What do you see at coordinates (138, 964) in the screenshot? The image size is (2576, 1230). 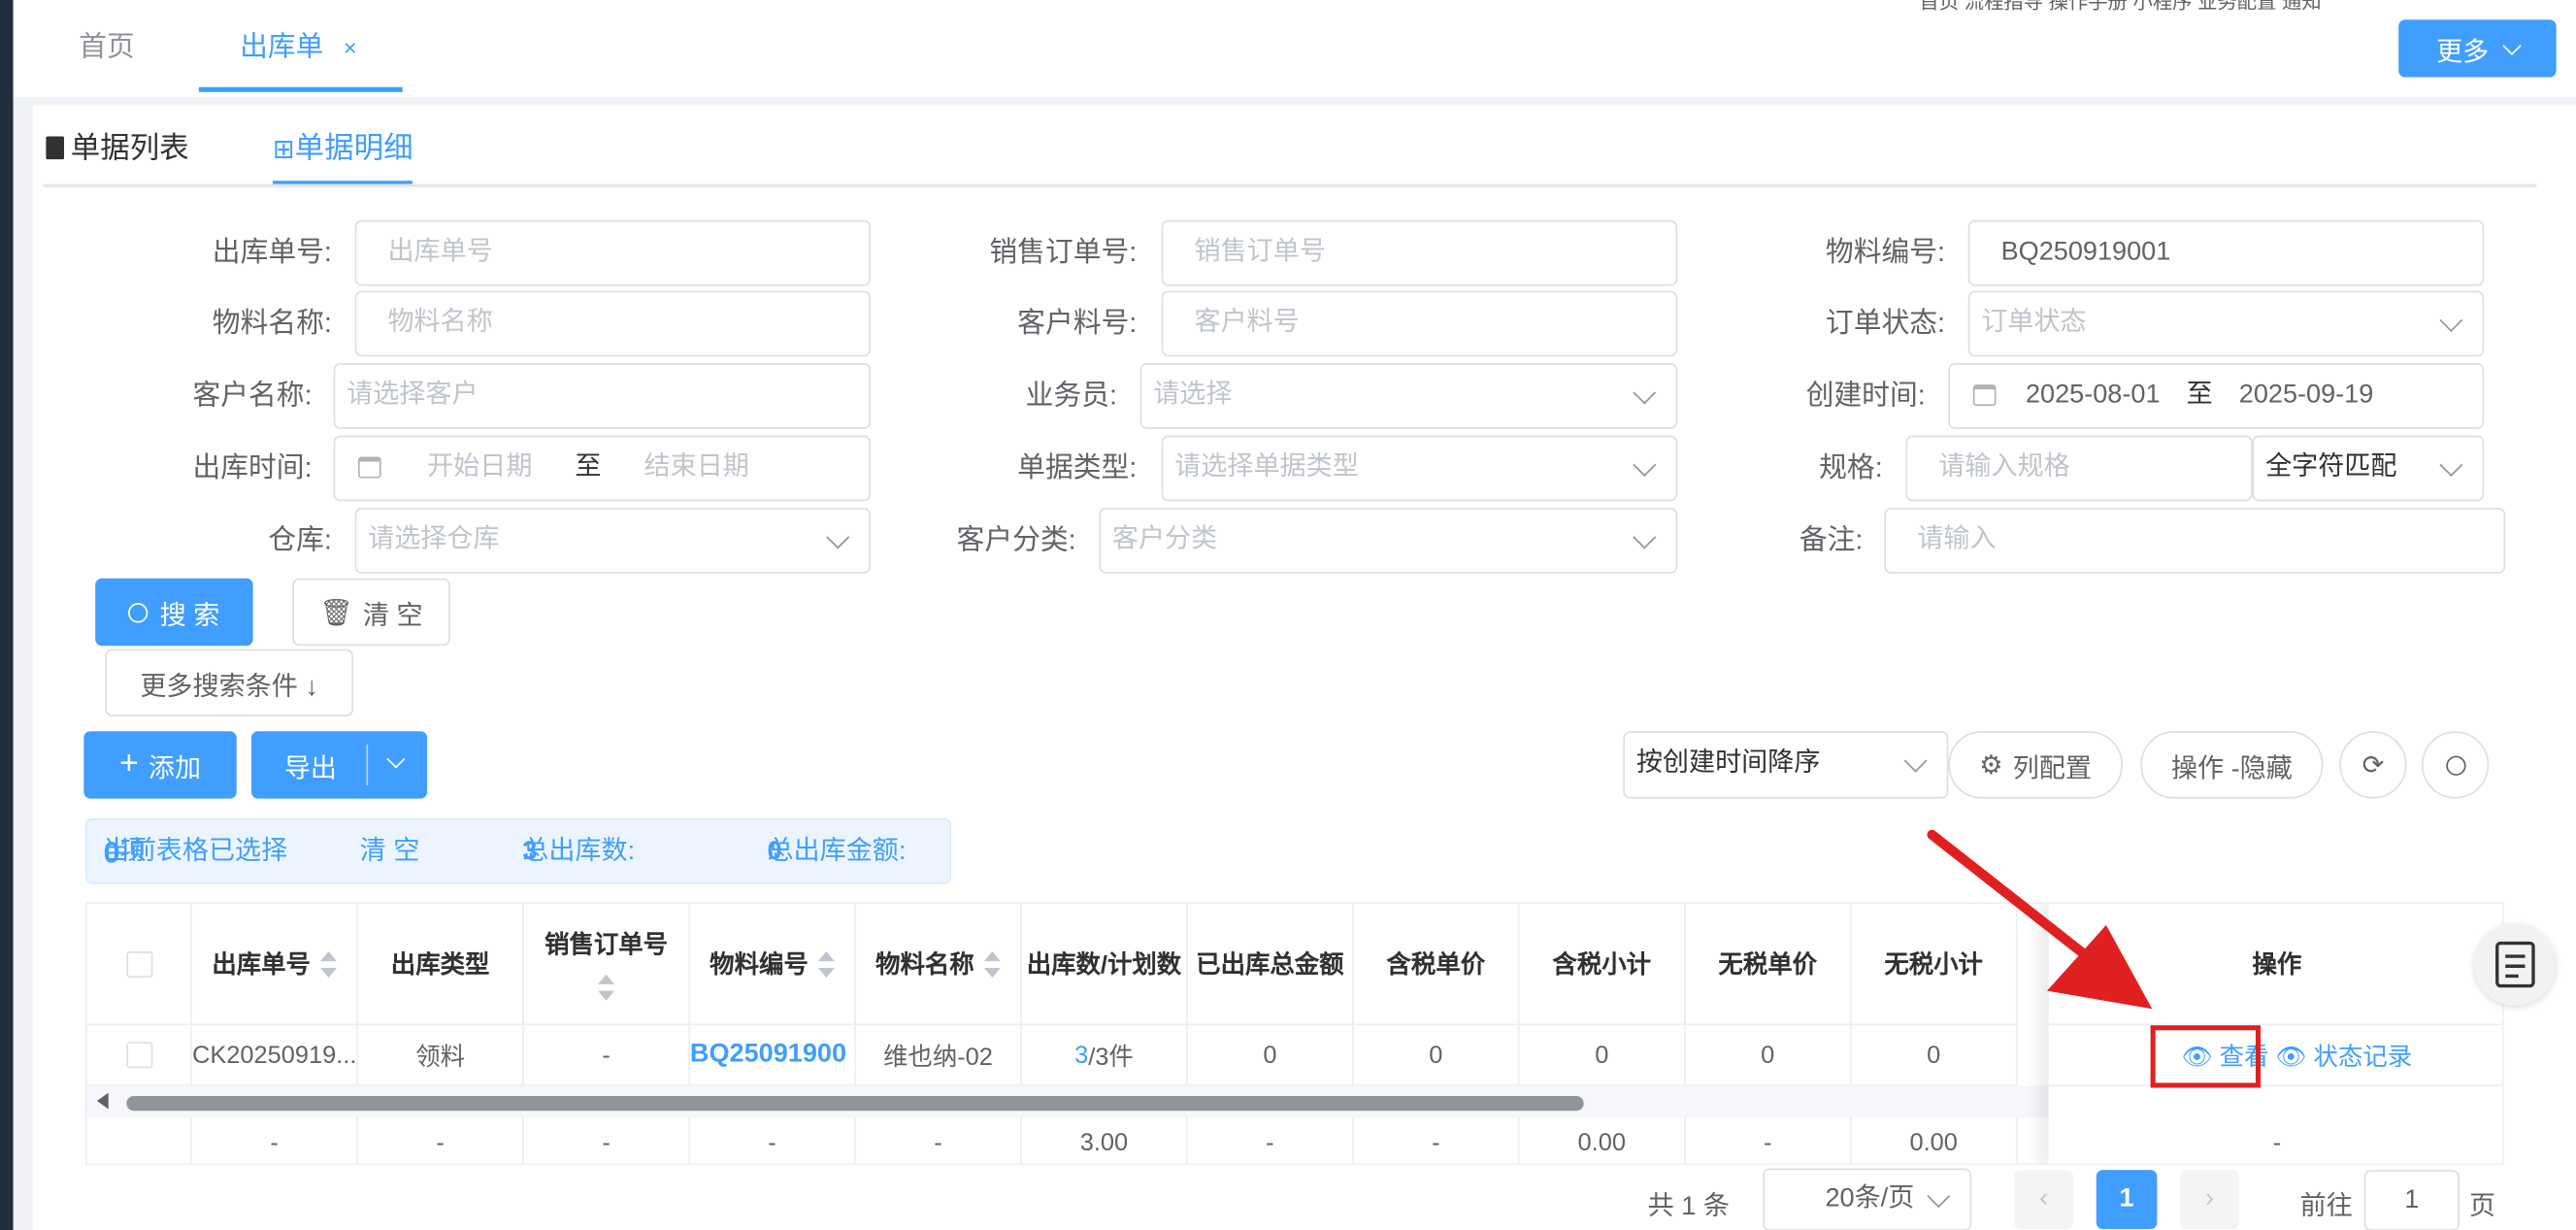 I see `select-all-checkbox` at bounding box center [138, 964].